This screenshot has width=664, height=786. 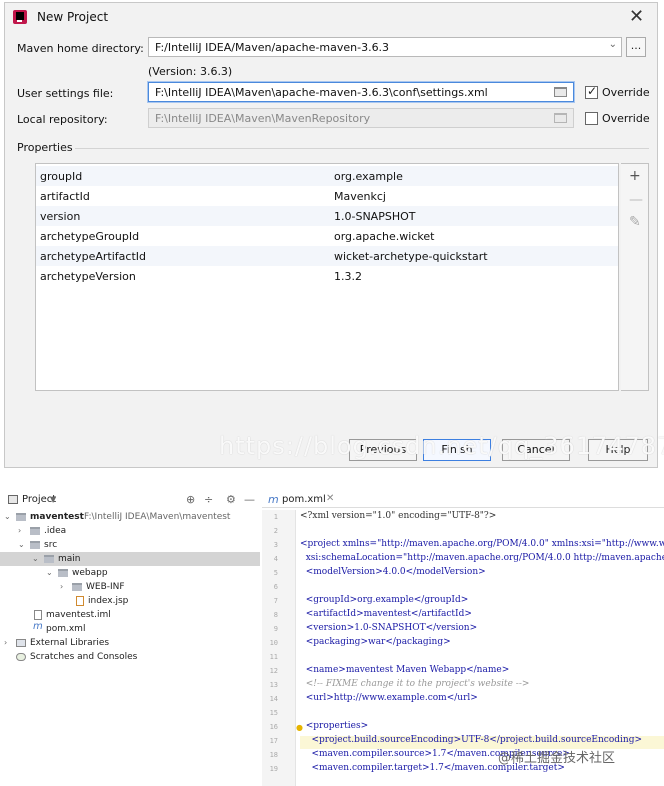 What do you see at coordinates (368, 176) in the screenshot?
I see `property-value: org.example` at bounding box center [368, 176].